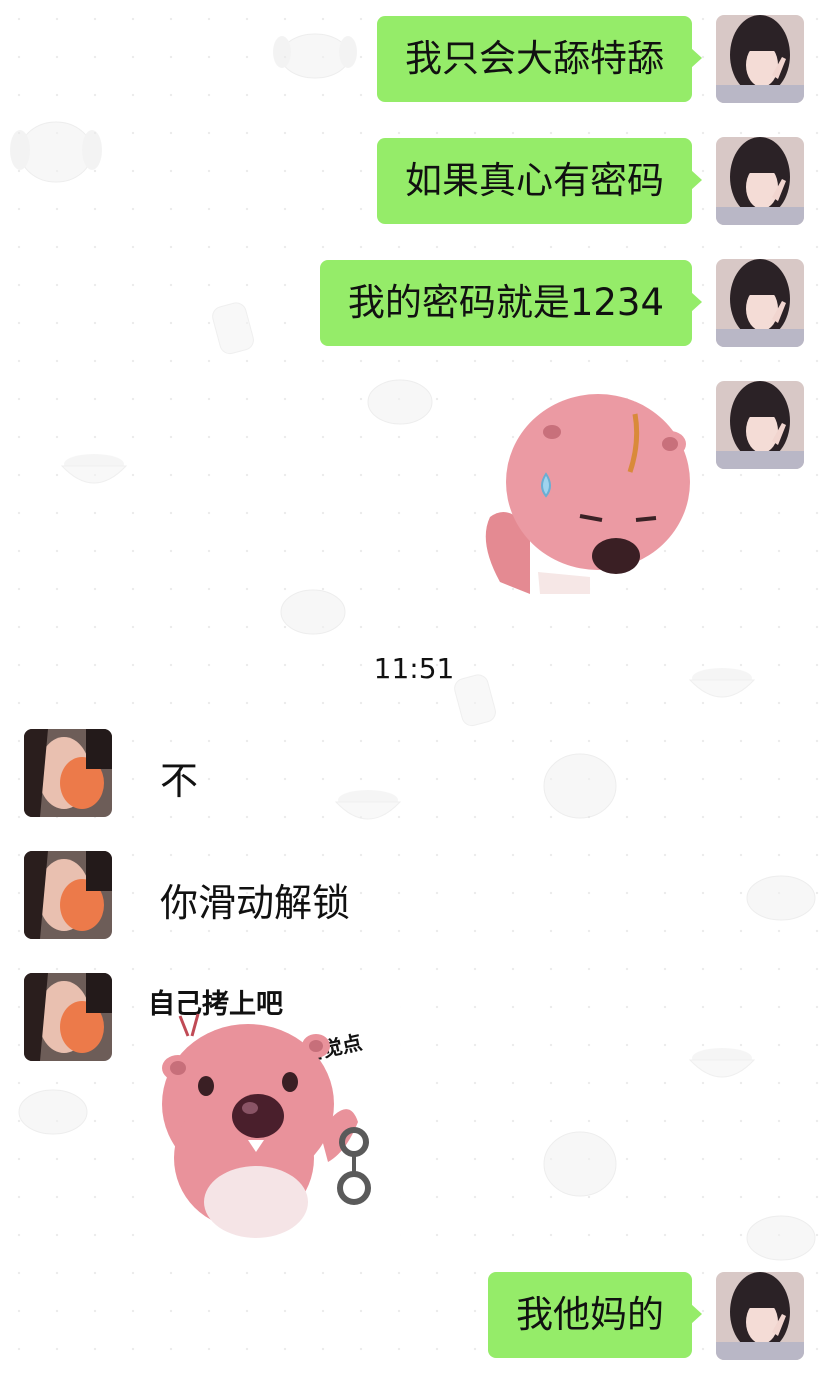 This screenshot has width=828, height=1381. I want to click on outgoing-message-bubble: 我他妈的, so click(595, 1315).